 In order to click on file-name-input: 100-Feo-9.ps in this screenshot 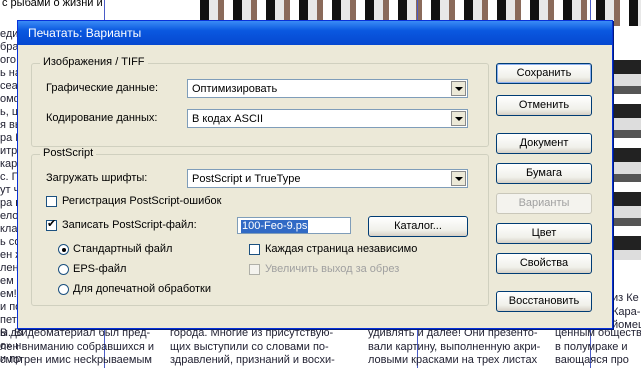, I will do `click(294, 225)`.